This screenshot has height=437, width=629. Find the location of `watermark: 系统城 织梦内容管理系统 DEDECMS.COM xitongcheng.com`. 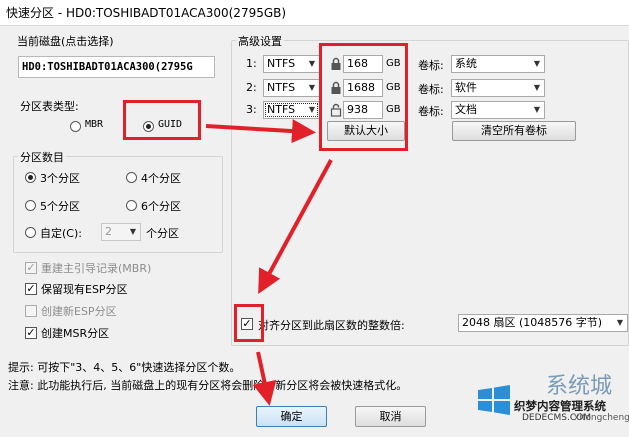

watermark: 系统城 织梦内容管理系统 DEDECMS.COM xitongcheng.com is located at coordinates (551, 401).